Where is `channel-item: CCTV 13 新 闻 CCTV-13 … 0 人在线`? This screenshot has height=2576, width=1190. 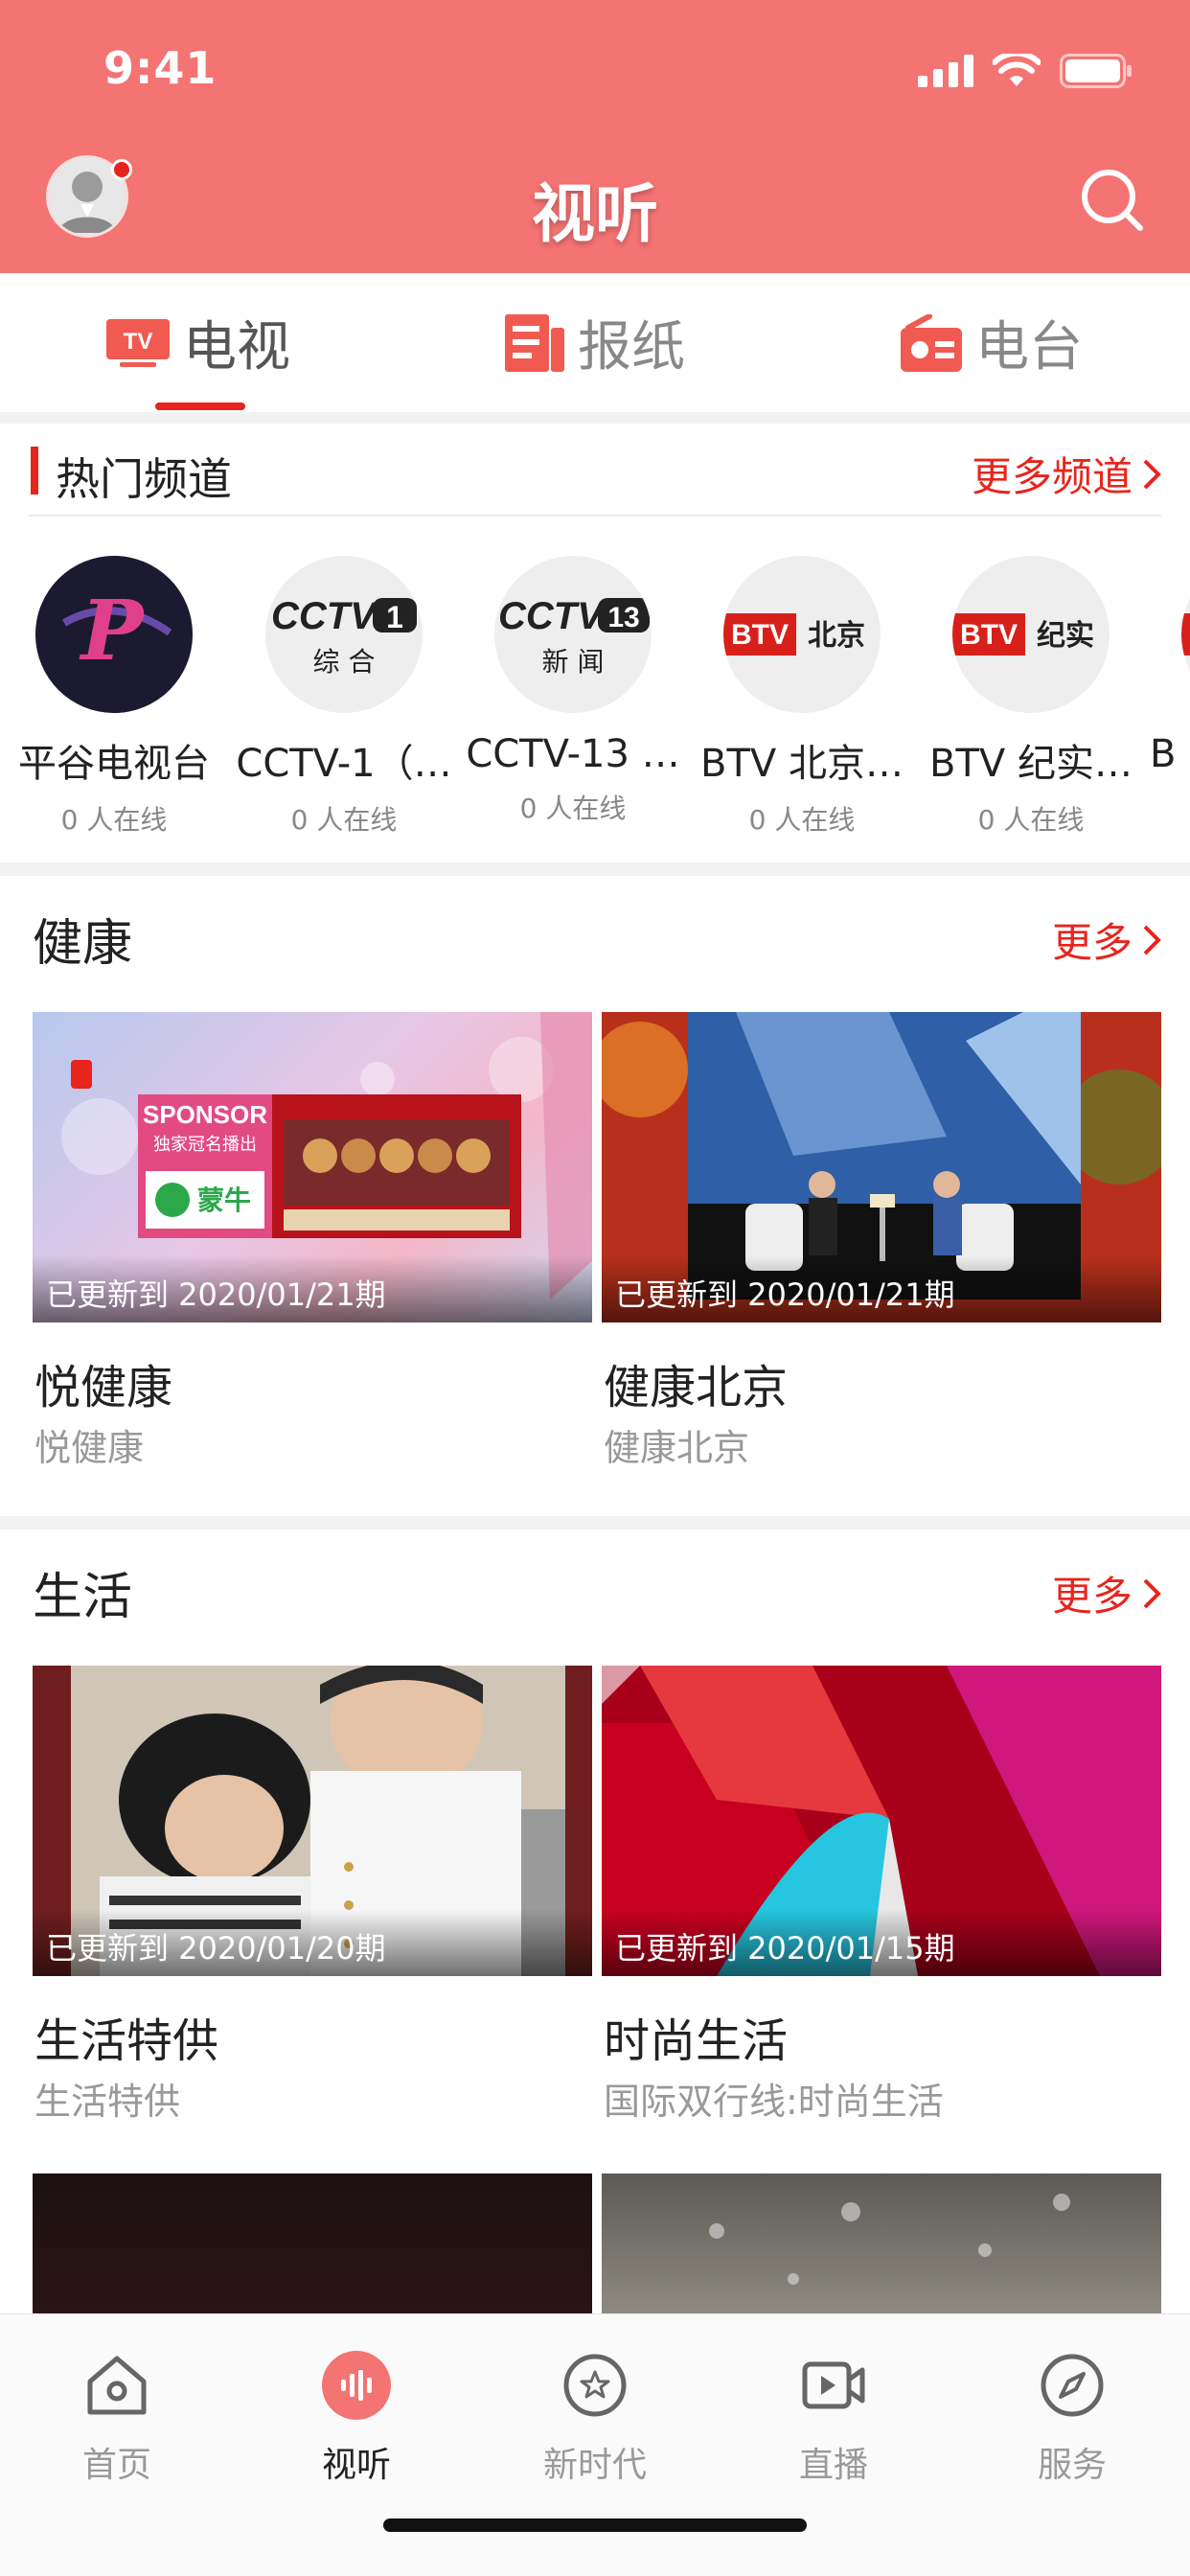 channel-item: CCTV 13 新 闻 CCTV-13 … 0 人在线 is located at coordinates (573, 691).